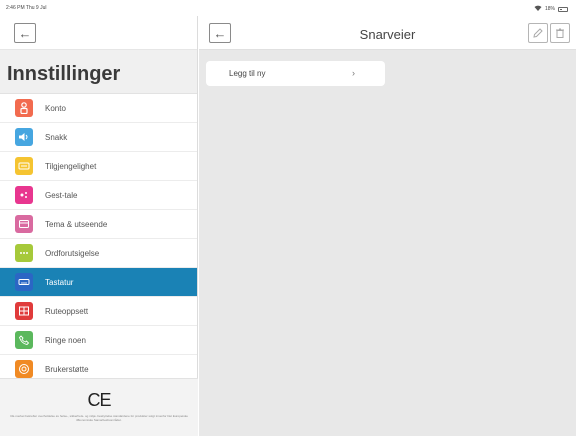 This screenshot has height=436, width=576. I want to click on page-title: Snarveier, so click(387, 34).